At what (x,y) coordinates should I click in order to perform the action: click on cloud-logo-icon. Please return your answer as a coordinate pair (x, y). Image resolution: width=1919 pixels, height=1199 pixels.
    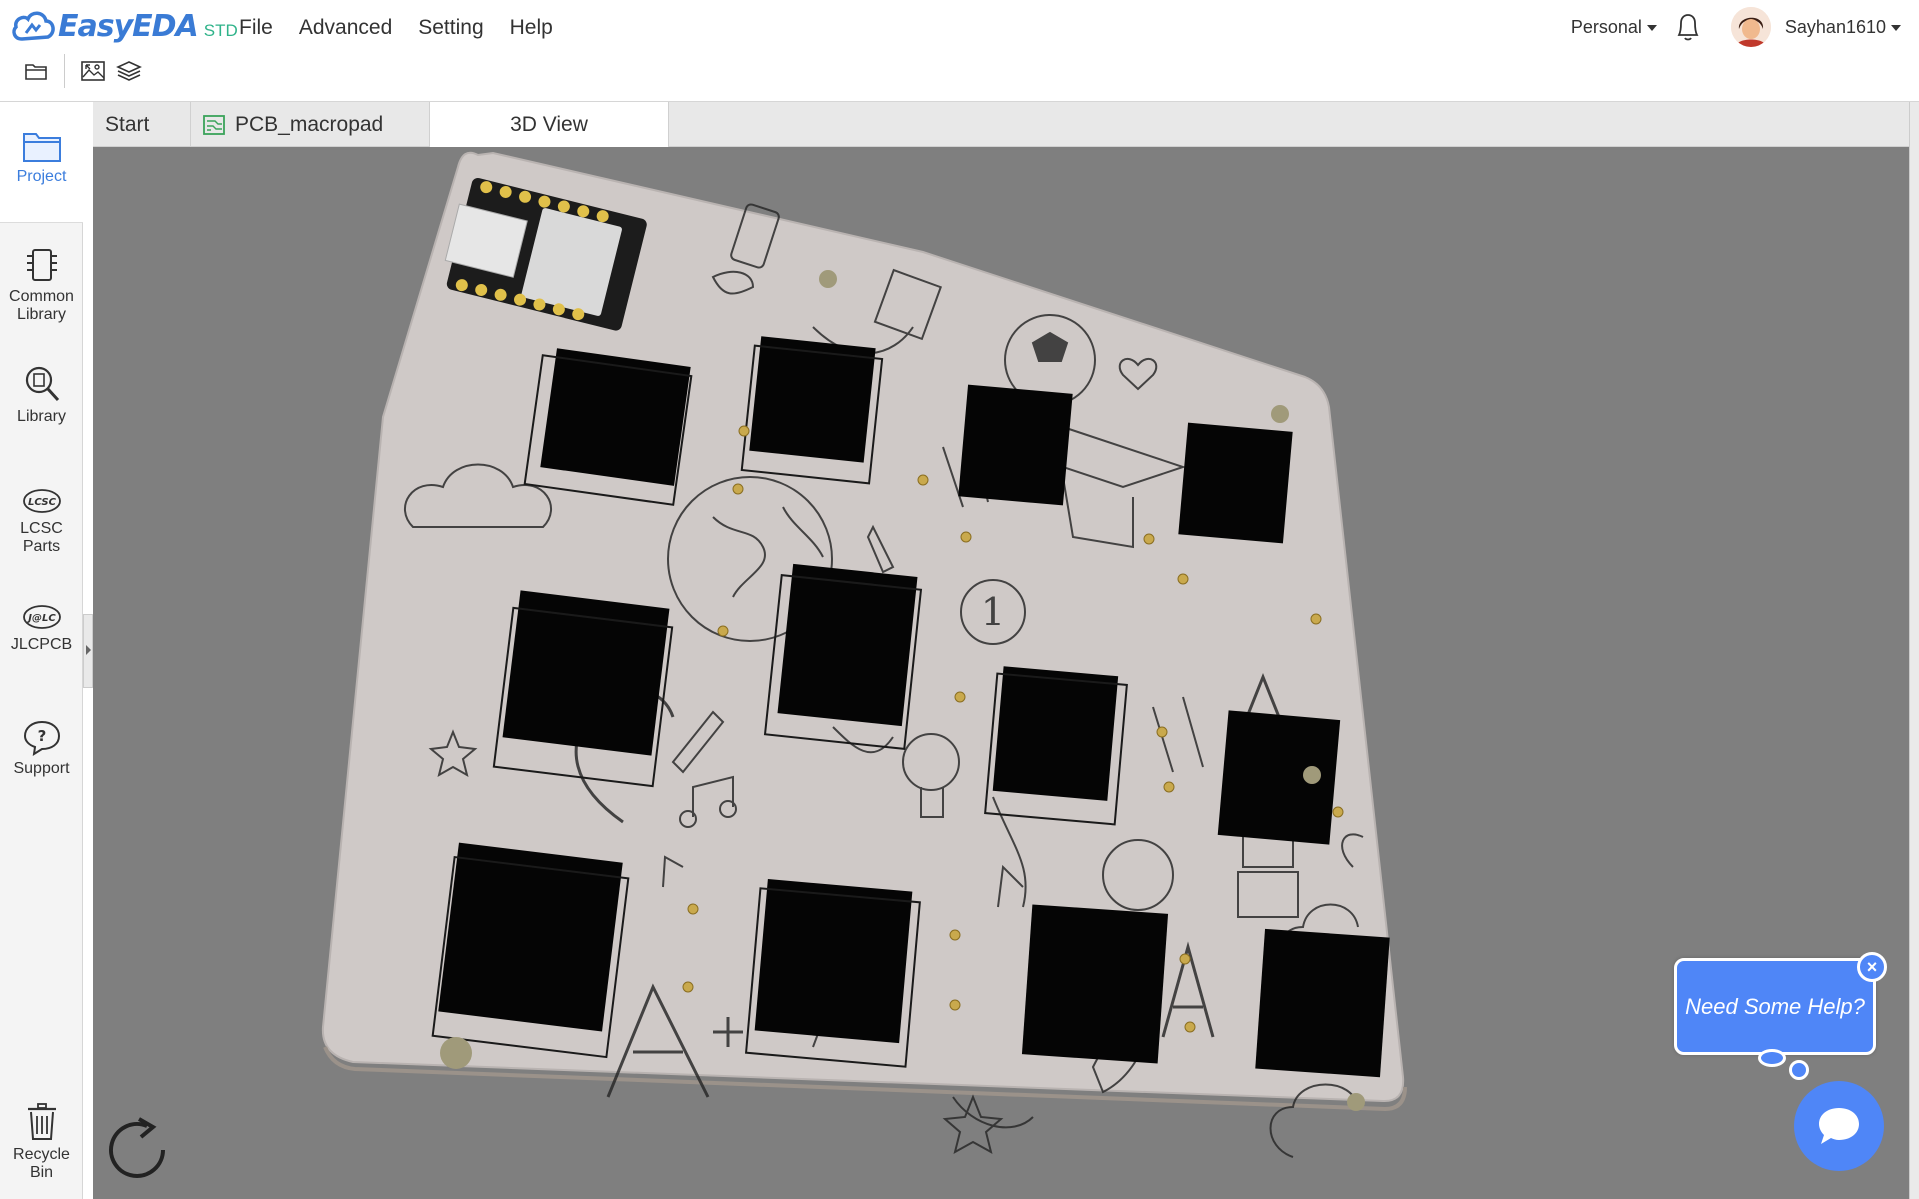
    Looking at the image, I should click on (33, 26).